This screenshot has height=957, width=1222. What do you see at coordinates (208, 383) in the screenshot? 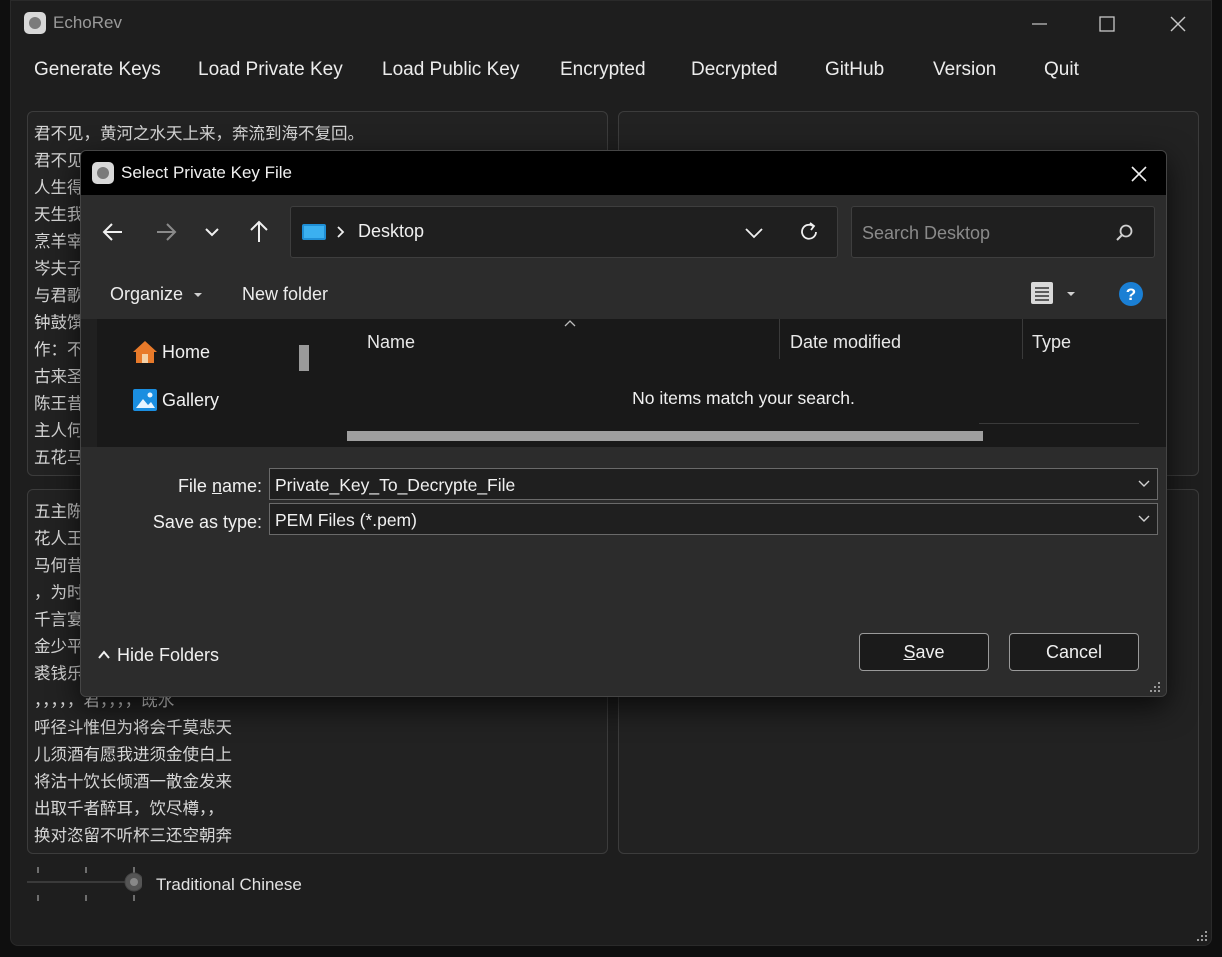
I see `navigation-pane: Home Gallery` at bounding box center [208, 383].